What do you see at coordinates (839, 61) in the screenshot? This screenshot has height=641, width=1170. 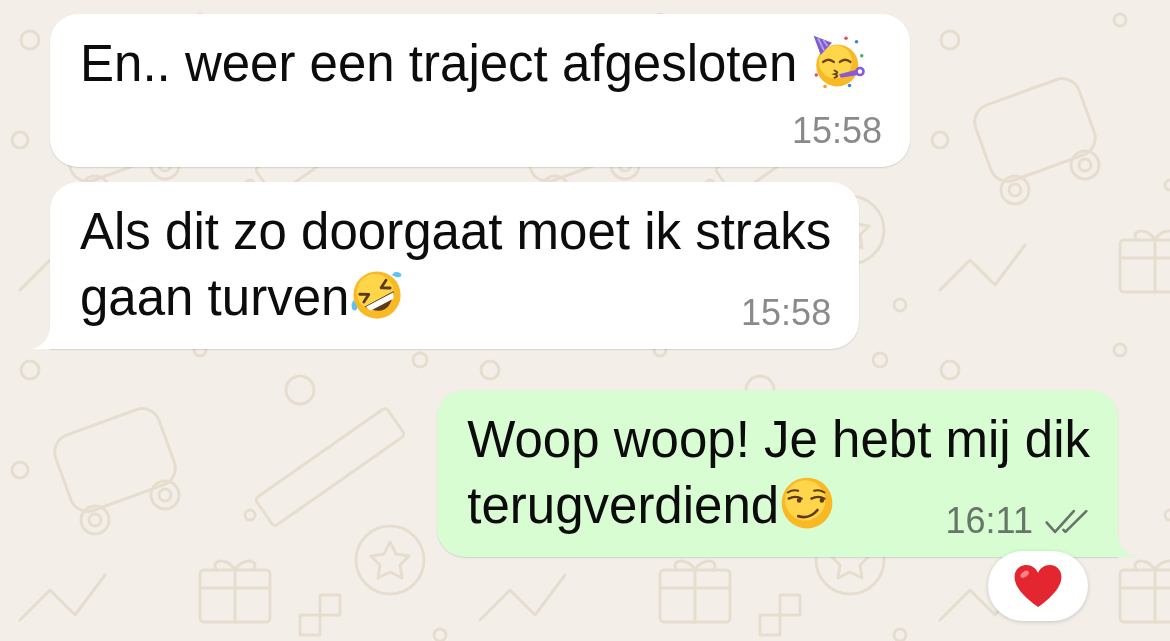 I see `partying-face-icon` at bounding box center [839, 61].